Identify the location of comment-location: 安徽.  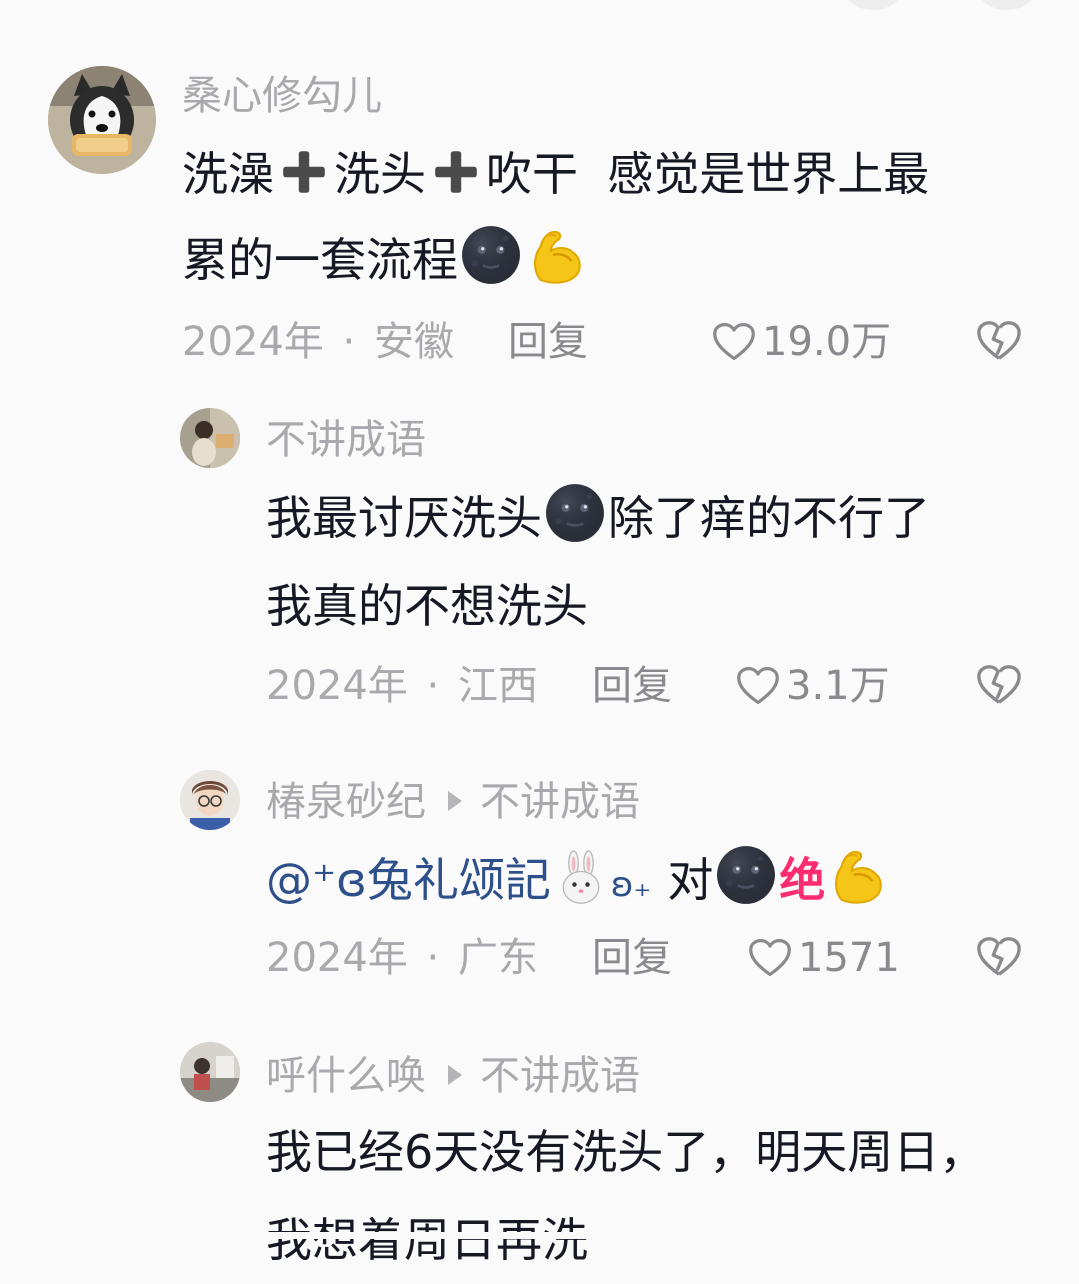
(413, 342).